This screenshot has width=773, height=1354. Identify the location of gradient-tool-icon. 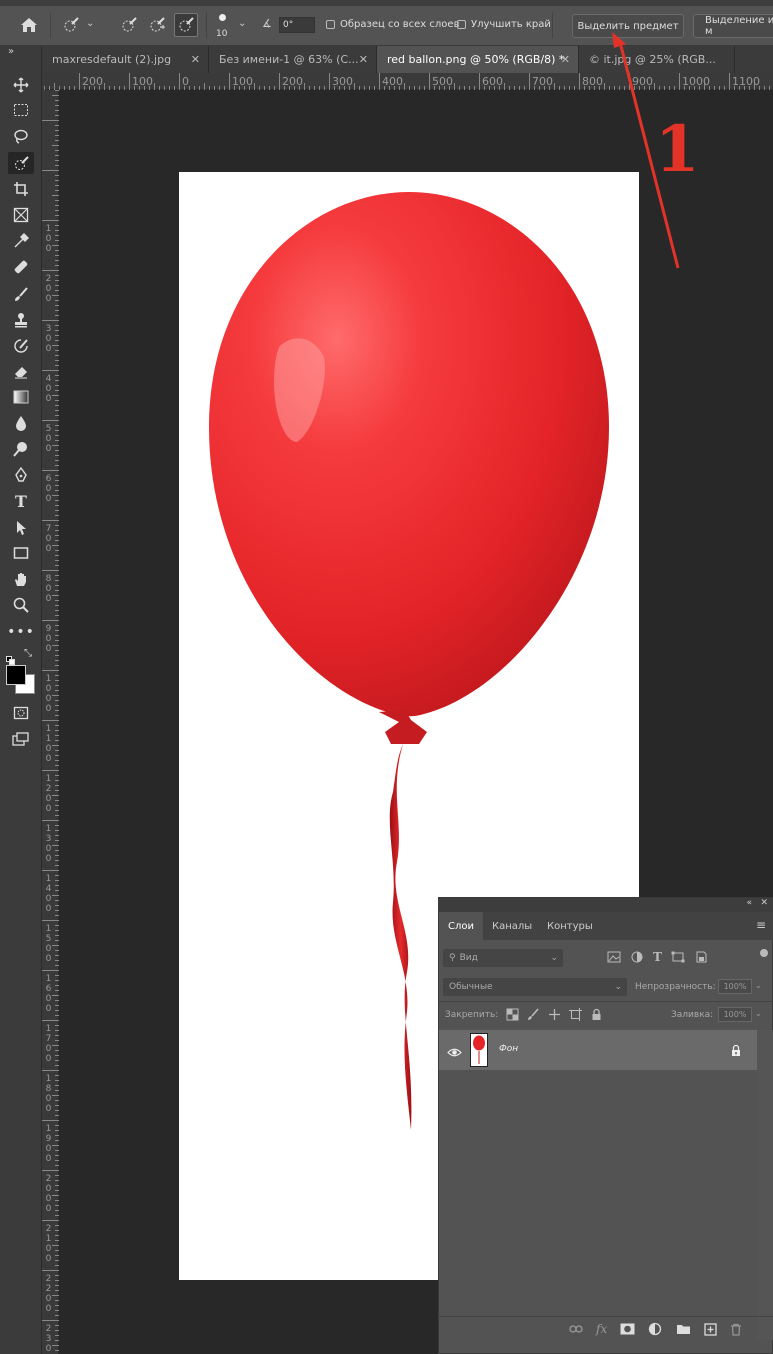
(21, 397).